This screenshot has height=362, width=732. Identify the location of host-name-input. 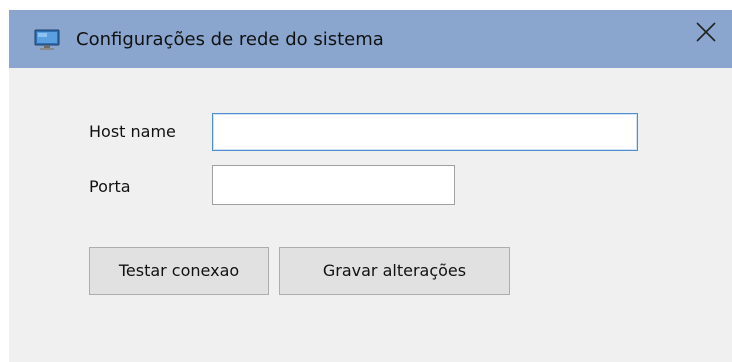
(425, 132).